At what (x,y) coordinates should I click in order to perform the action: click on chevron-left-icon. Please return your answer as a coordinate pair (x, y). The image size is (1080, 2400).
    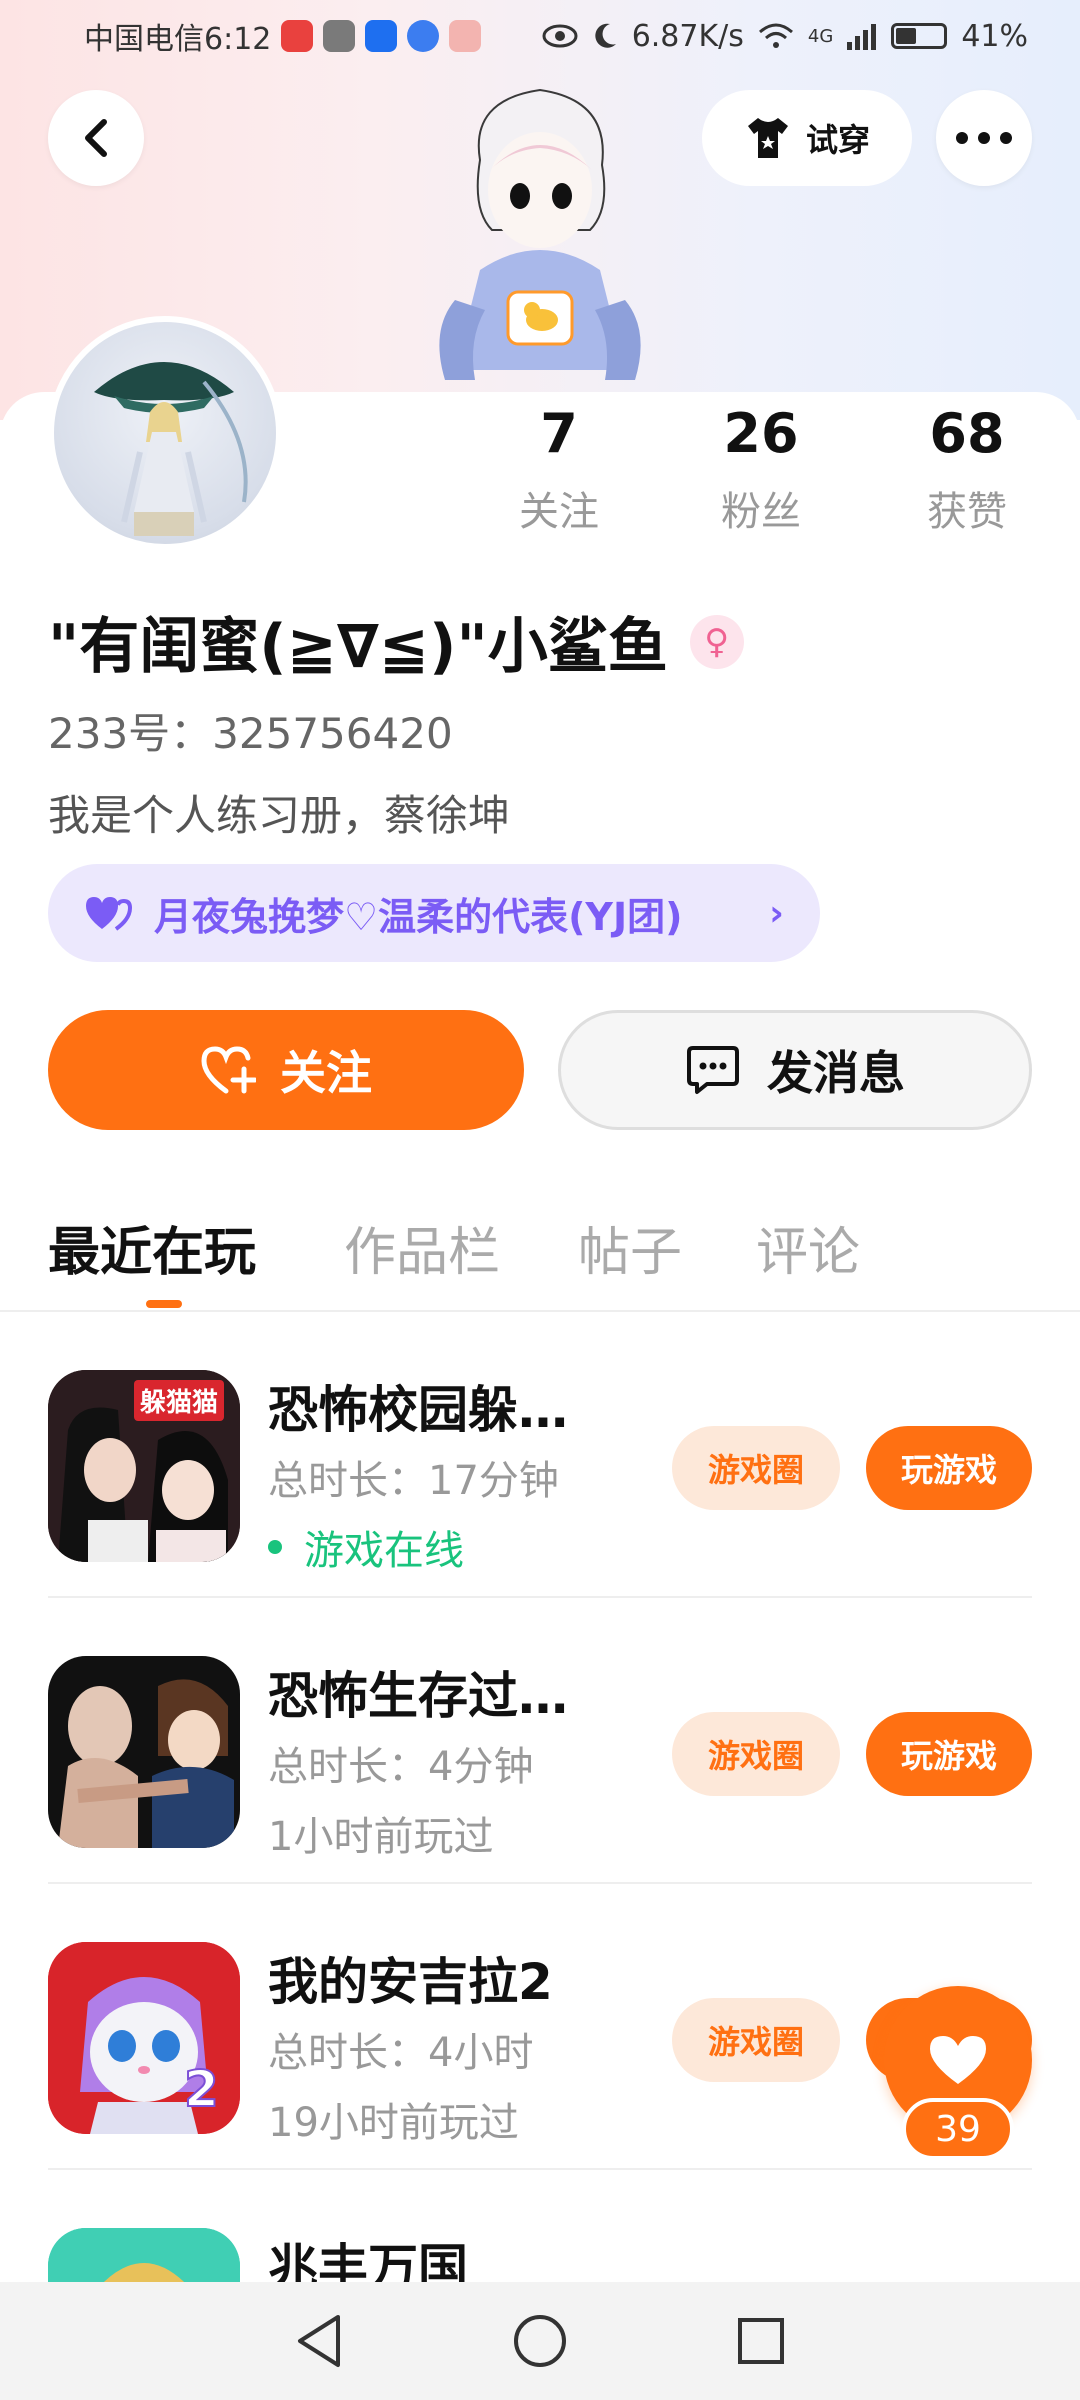
    Looking at the image, I should click on (96, 138).